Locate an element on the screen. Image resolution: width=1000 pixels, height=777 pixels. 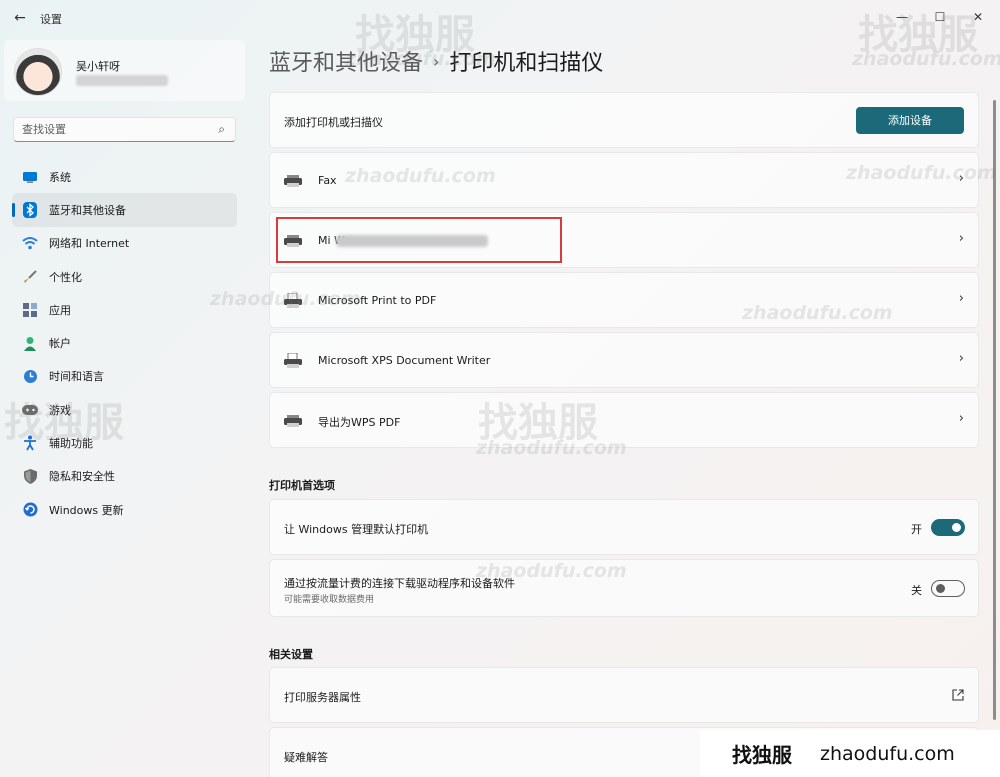
add-printer-label: 添加打印机或扫描仪 is located at coordinates (333, 122).